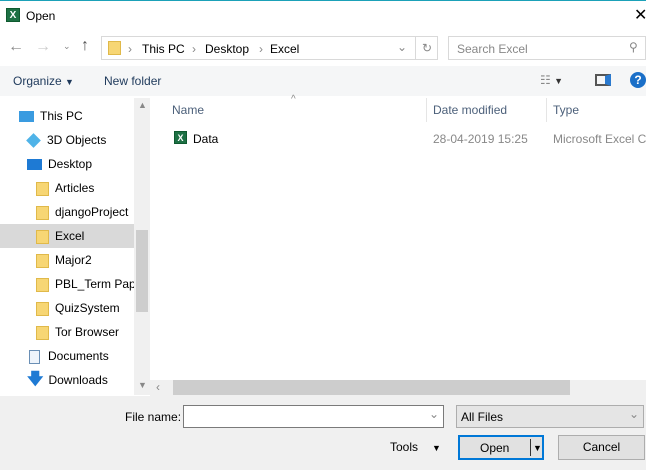  I want to click on forward-button: →, so click(43, 47).